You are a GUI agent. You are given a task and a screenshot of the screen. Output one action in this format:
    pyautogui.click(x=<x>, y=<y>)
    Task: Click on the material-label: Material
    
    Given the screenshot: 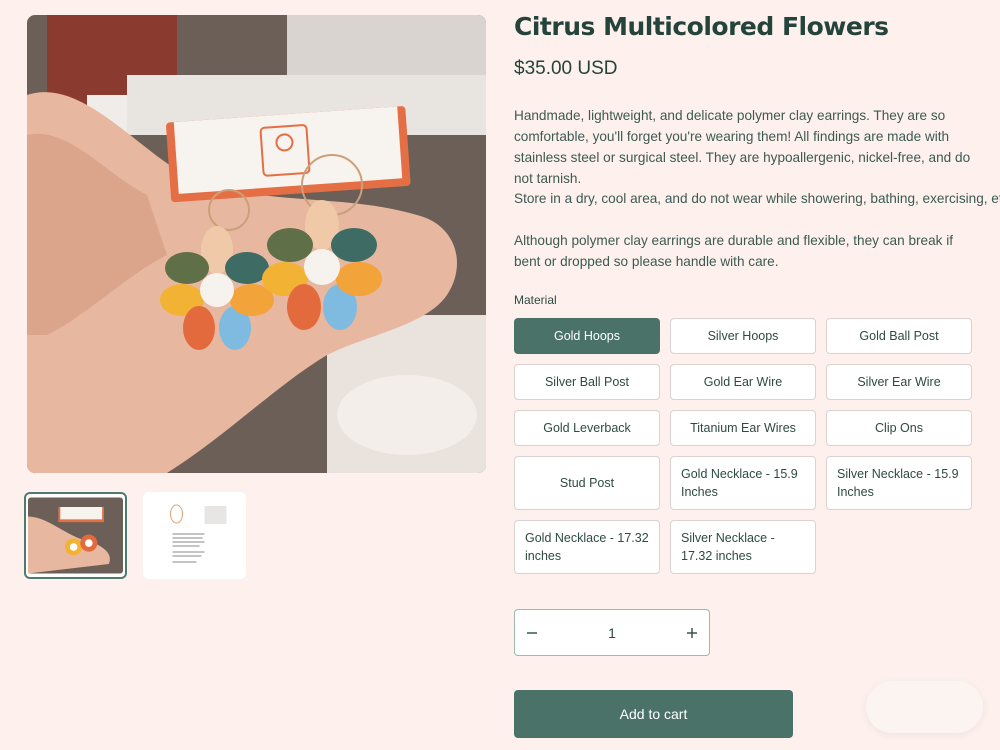 What is the action you would take?
    pyautogui.click(x=535, y=300)
    